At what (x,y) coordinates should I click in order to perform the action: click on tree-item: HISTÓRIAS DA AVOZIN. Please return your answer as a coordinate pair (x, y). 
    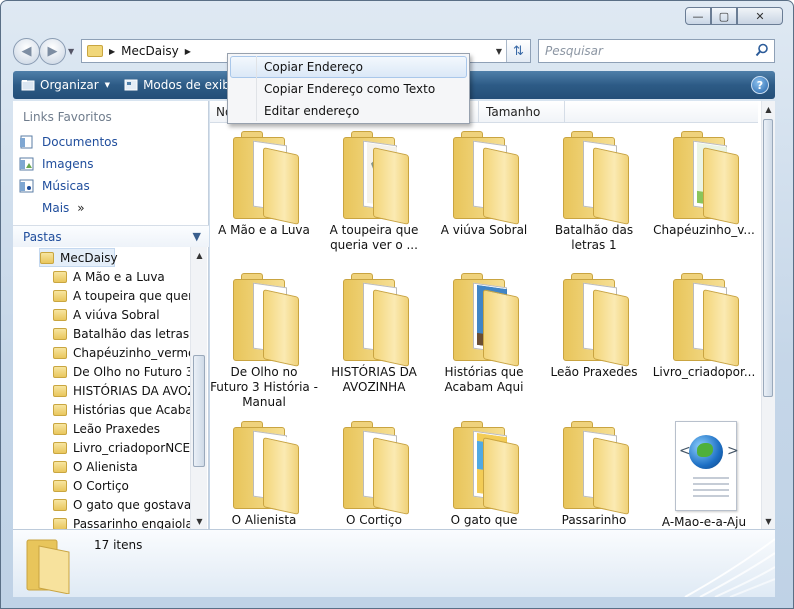
    Looking at the image, I should click on (125, 390).